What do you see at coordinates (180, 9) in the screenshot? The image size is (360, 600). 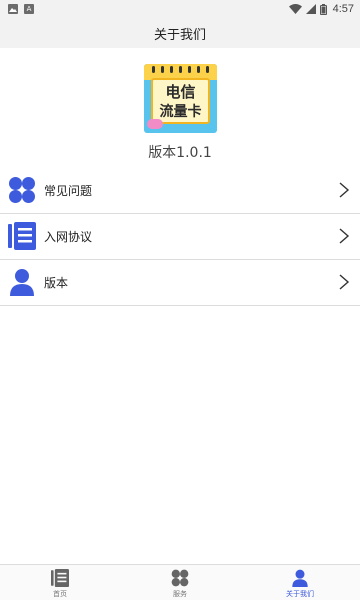 I see `status-bar: A 4:57` at bounding box center [180, 9].